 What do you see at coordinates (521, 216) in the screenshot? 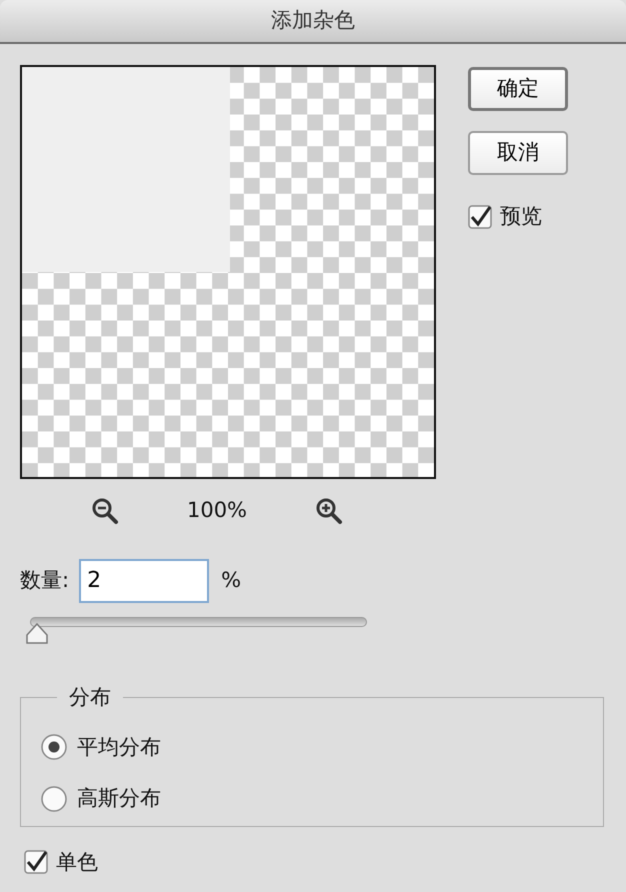
I see `checkbox-label: 预览` at bounding box center [521, 216].